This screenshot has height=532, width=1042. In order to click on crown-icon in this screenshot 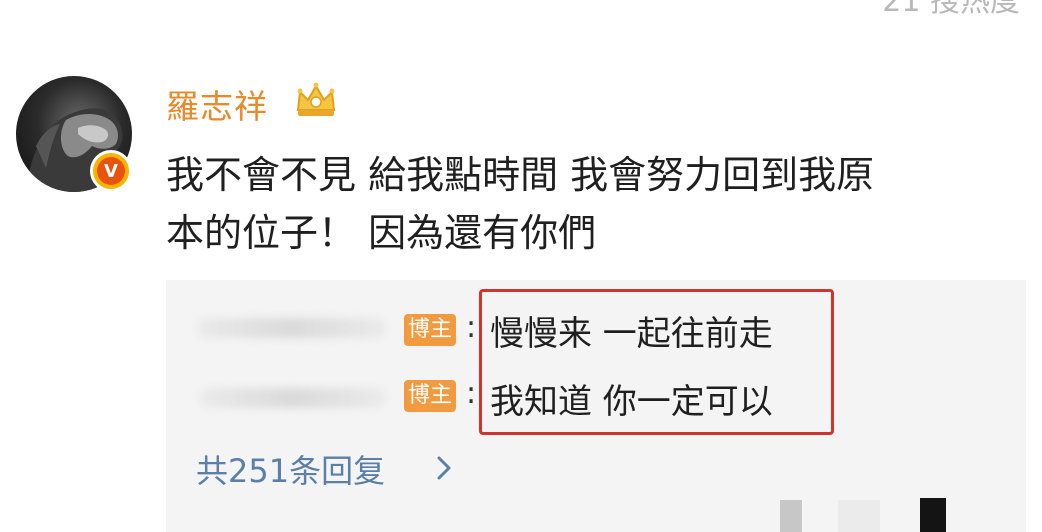, I will do `click(316, 99)`.